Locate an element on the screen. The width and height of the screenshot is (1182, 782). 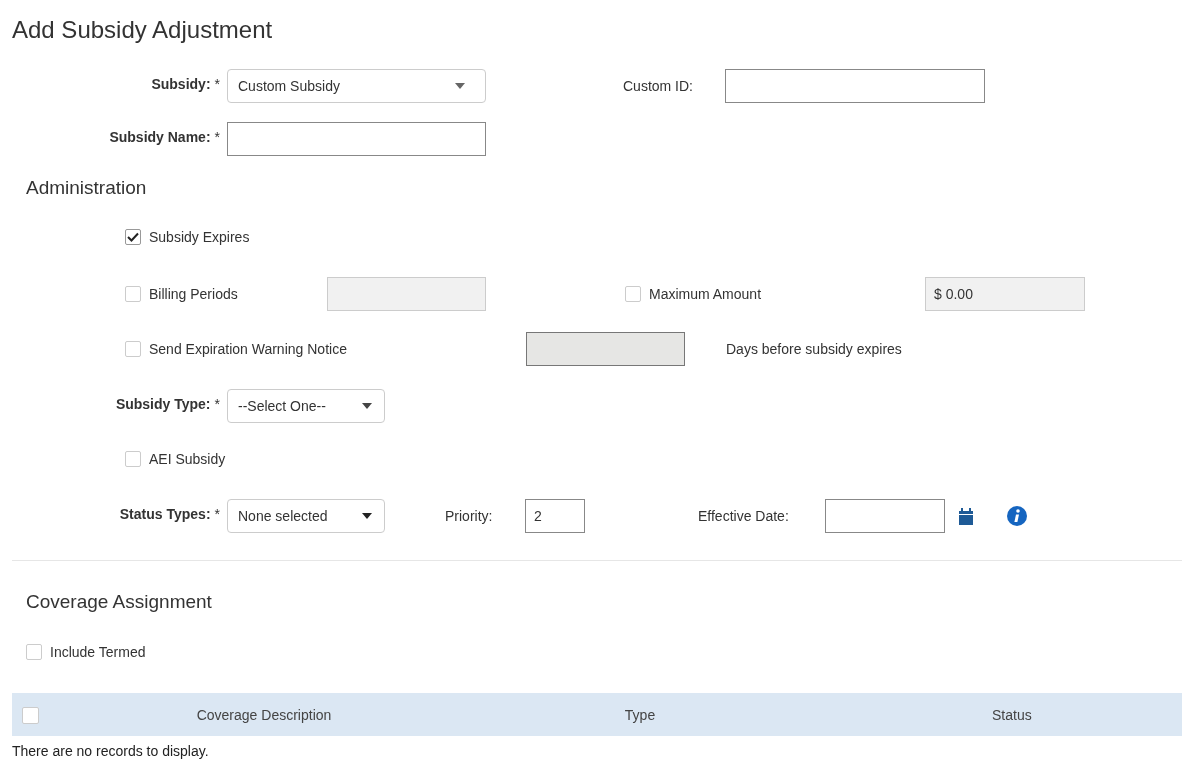
subsidy-type-dropdown: --Select One-- is located at coordinates (306, 406).